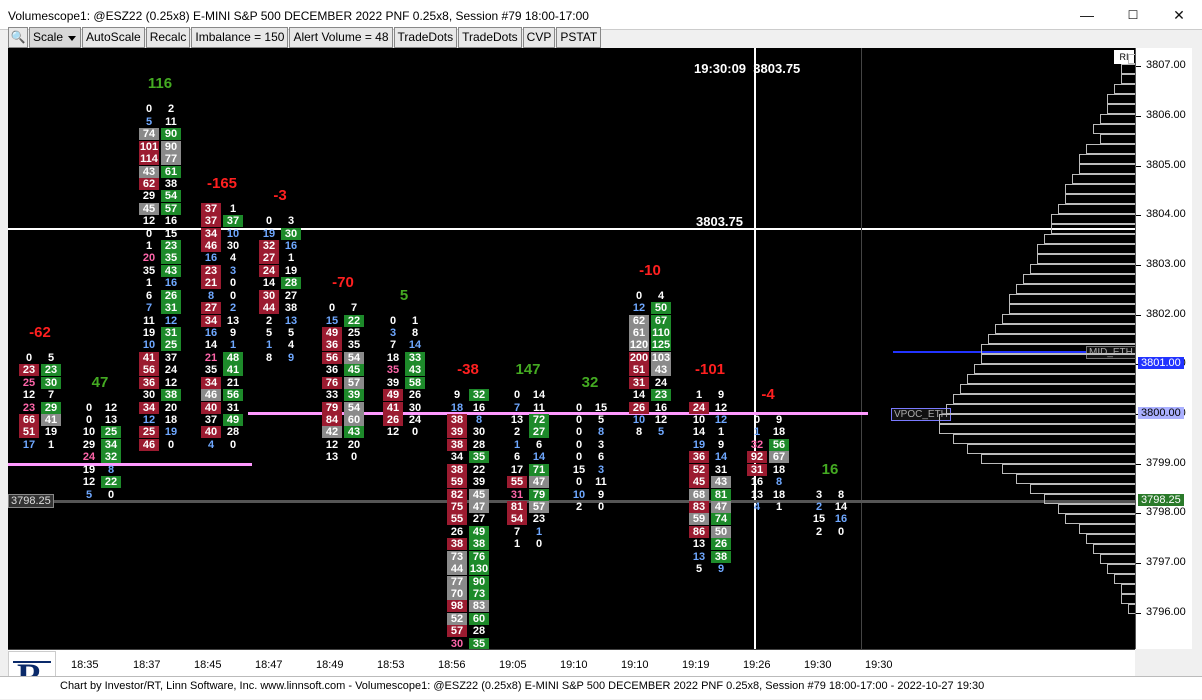  What do you see at coordinates (332, 357) in the screenshot?
I see `bid-volume-cell: 56` at bounding box center [332, 357].